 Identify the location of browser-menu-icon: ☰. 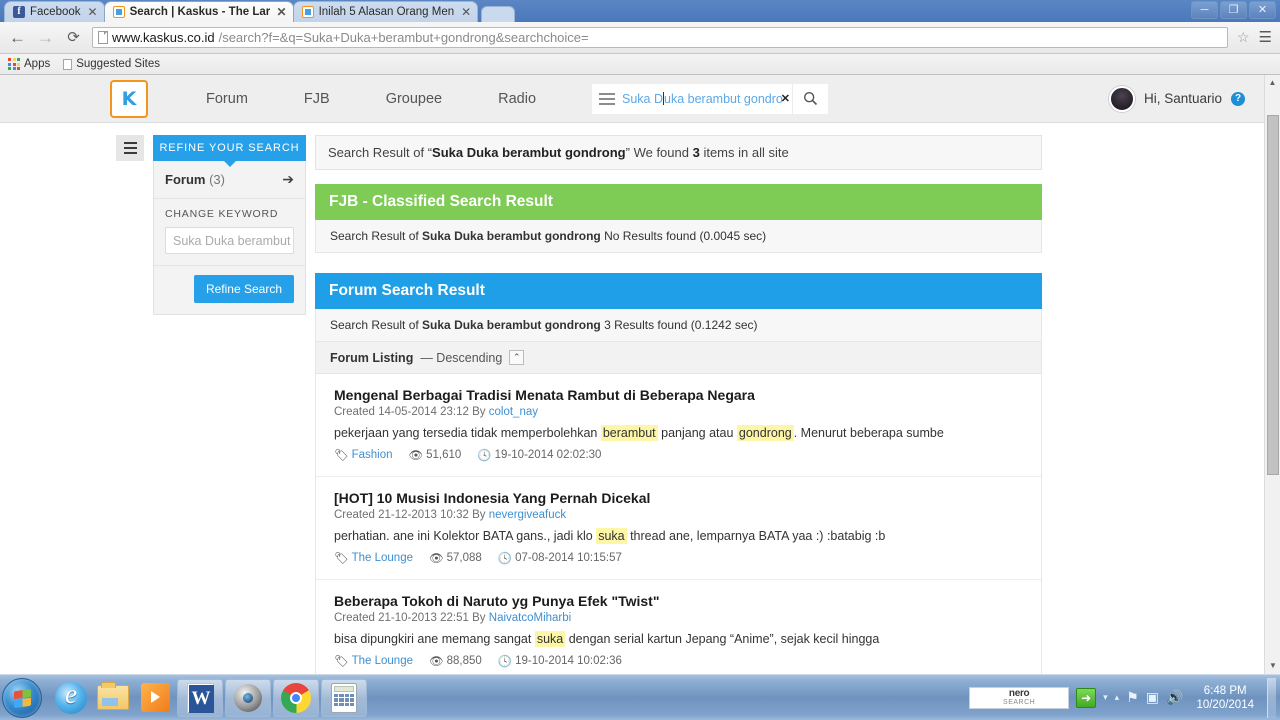
(1265, 37).